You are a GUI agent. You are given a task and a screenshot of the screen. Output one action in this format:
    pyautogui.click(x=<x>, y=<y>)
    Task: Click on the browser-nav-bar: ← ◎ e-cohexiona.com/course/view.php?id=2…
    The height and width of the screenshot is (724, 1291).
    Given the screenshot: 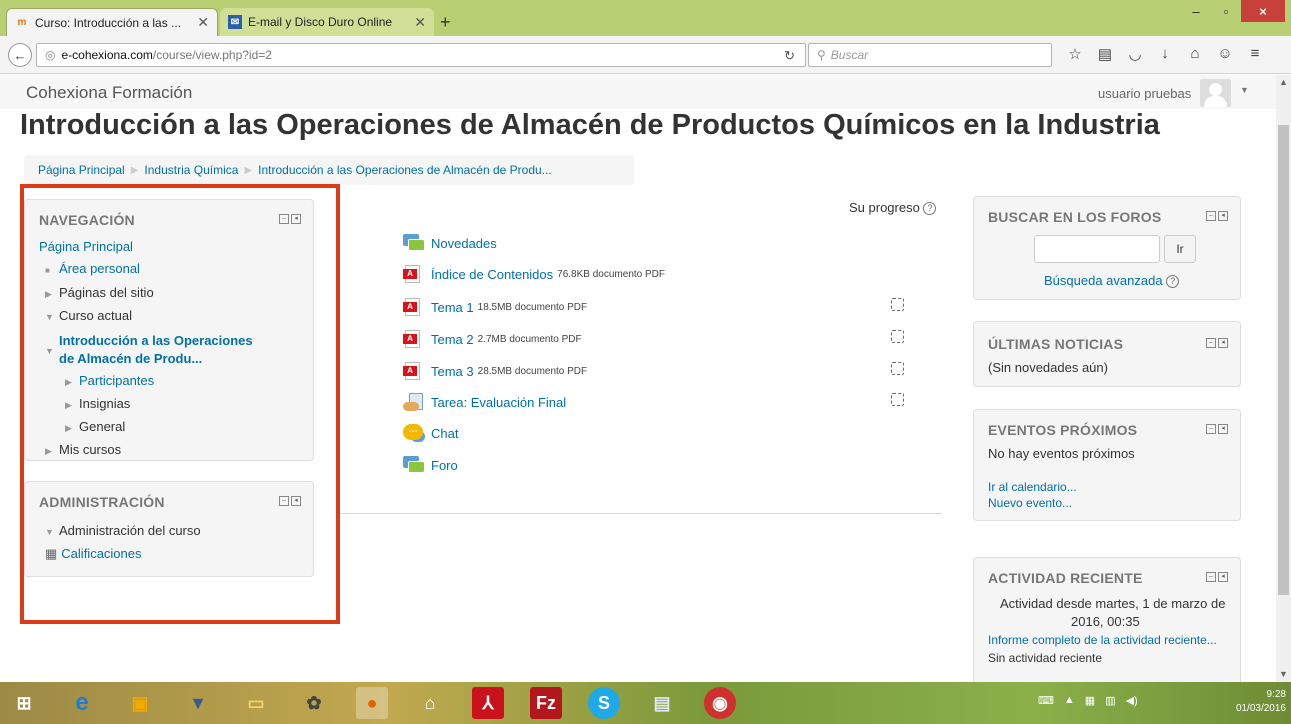 What is the action you would take?
    pyautogui.click(x=645, y=55)
    